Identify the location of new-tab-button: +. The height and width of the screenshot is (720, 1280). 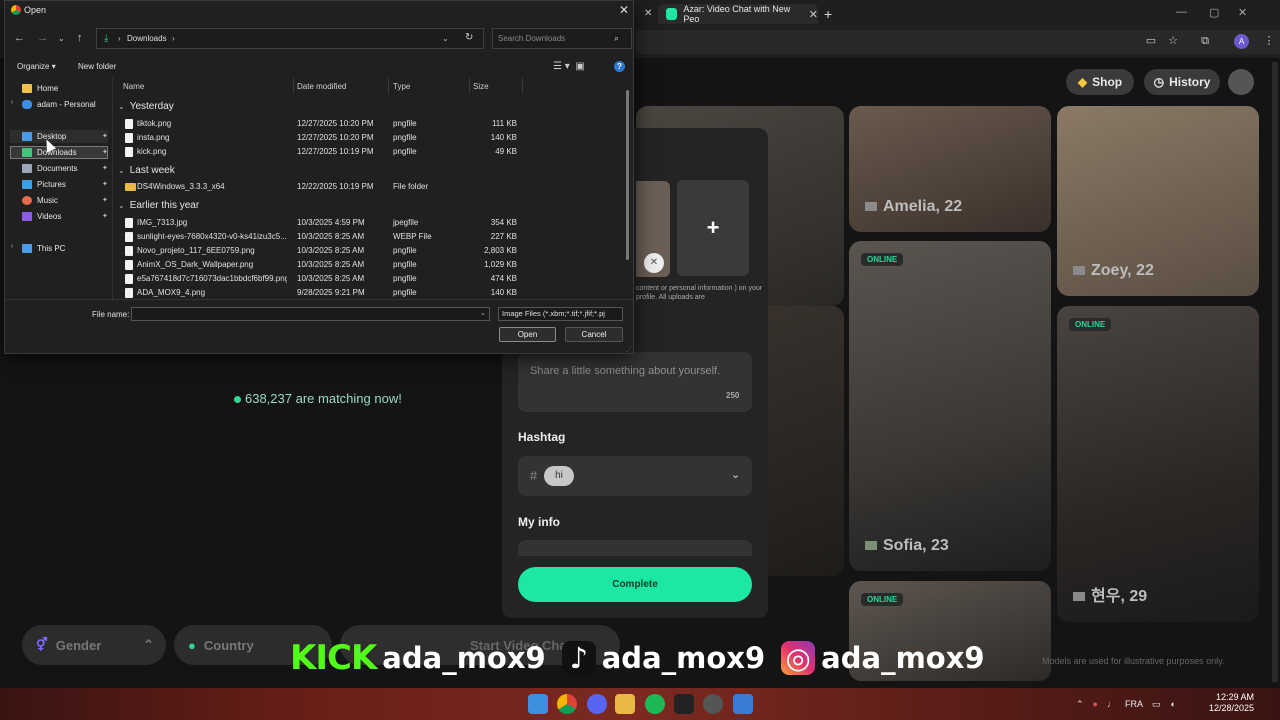
(828, 14).